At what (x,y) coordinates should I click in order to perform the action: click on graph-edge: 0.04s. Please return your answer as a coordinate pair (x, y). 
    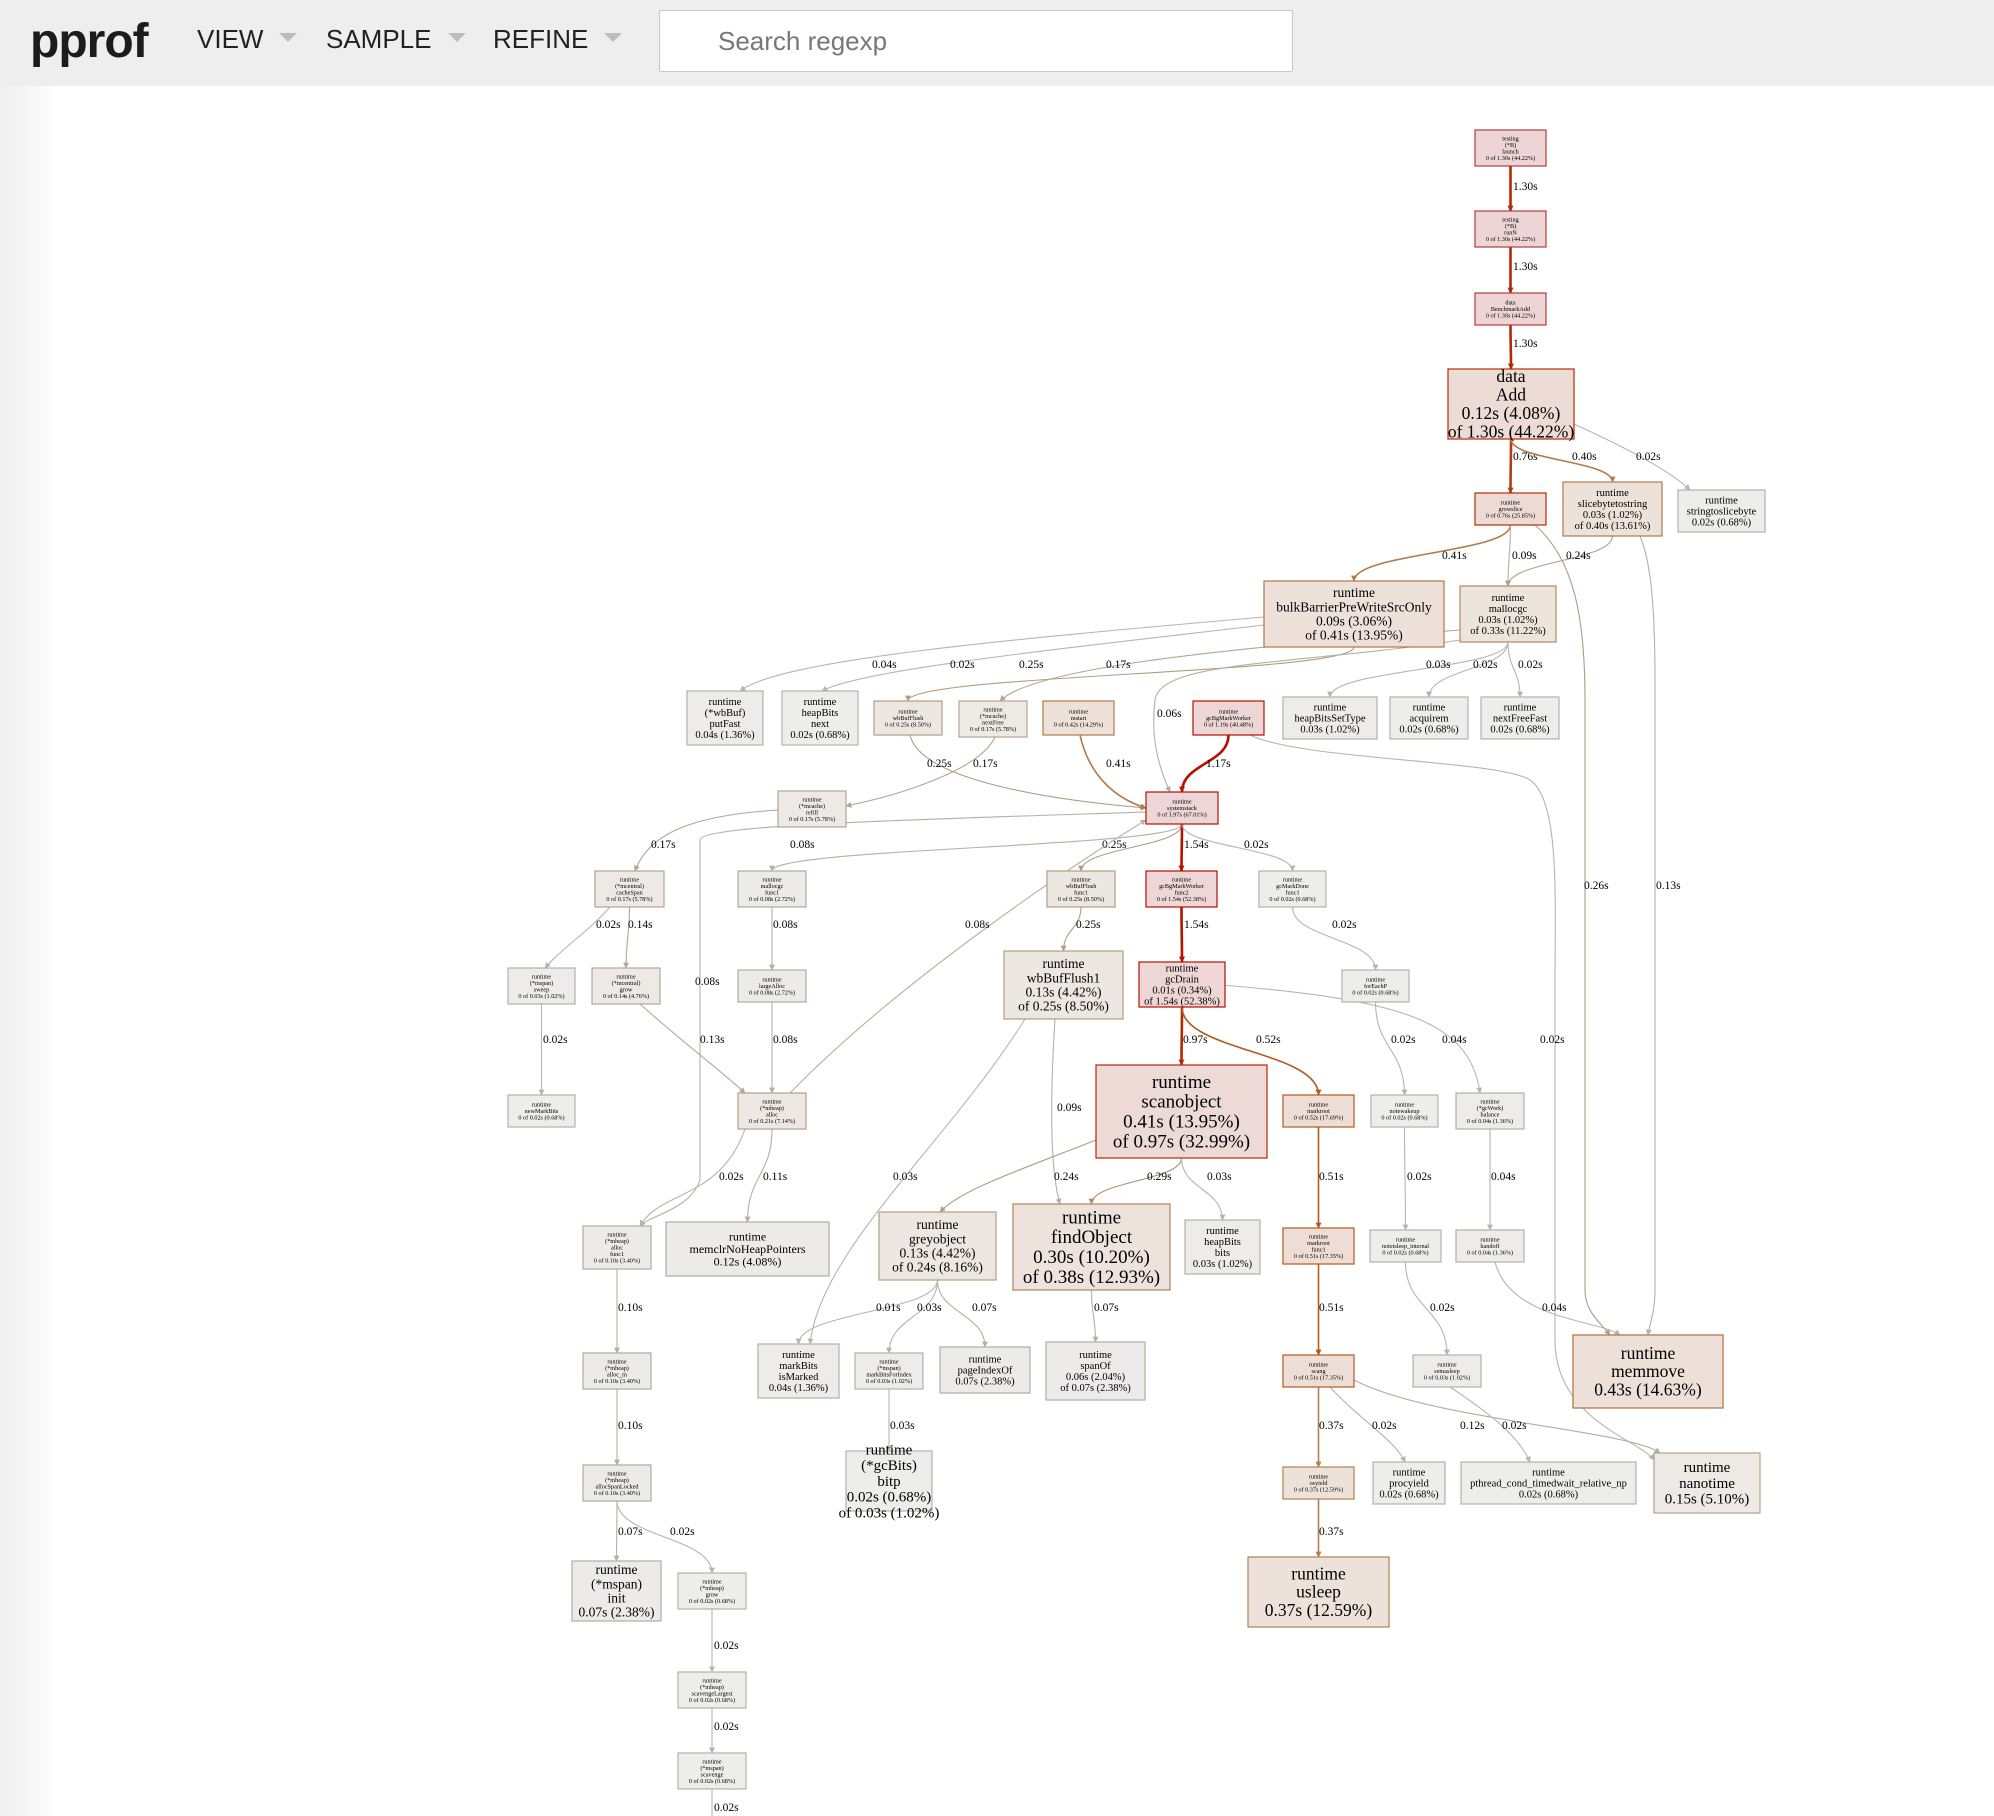
    Looking at the image, I should click on (1501, 1180).